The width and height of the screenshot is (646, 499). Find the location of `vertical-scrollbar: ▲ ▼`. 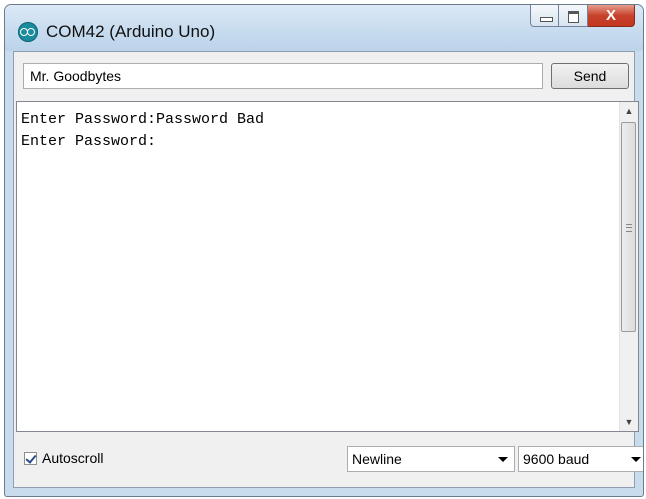

vertical-scrollbar: ▲ ▼ is located at coordinates (628, 266).